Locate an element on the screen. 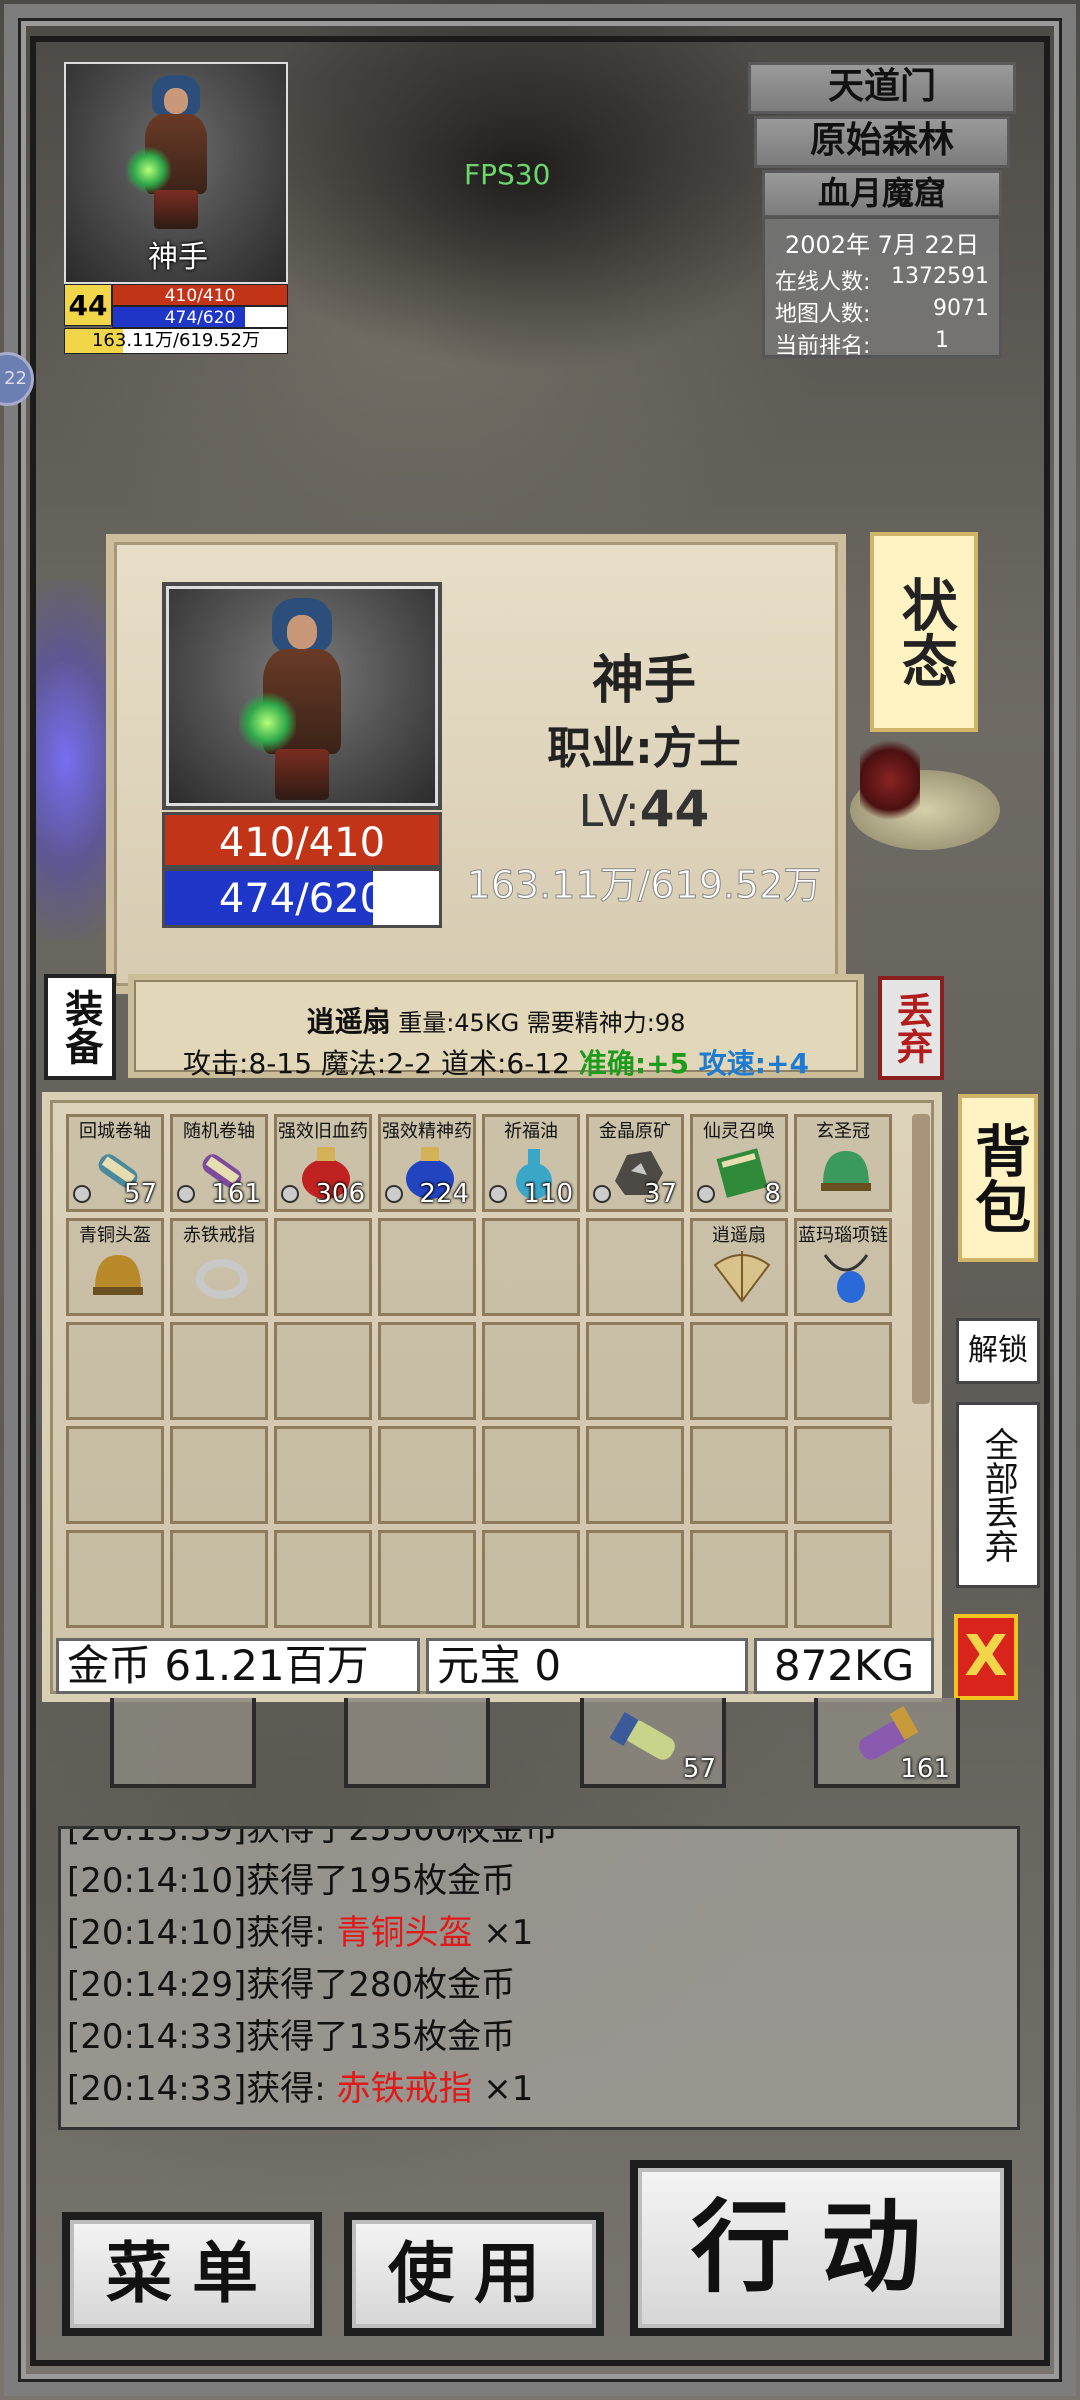  equip-tab: 装备 is located at coordinates (80, 1027).